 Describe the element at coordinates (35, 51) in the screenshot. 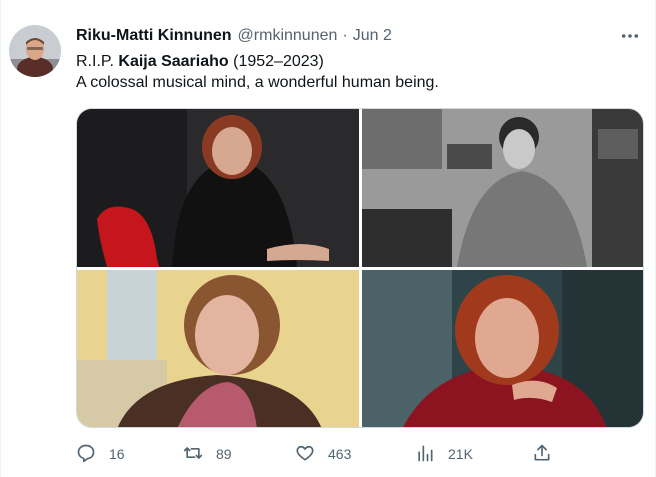

I see `avatar` at that location.